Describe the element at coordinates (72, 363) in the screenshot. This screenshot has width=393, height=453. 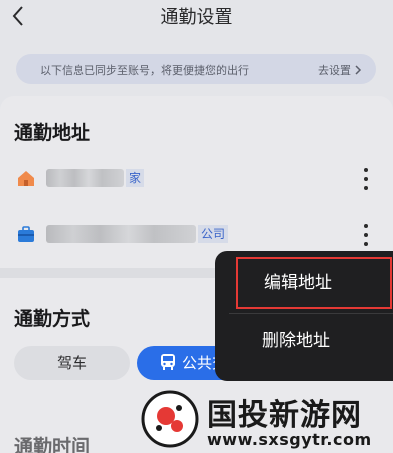
I see `mode-driving: 驾车` at that location.